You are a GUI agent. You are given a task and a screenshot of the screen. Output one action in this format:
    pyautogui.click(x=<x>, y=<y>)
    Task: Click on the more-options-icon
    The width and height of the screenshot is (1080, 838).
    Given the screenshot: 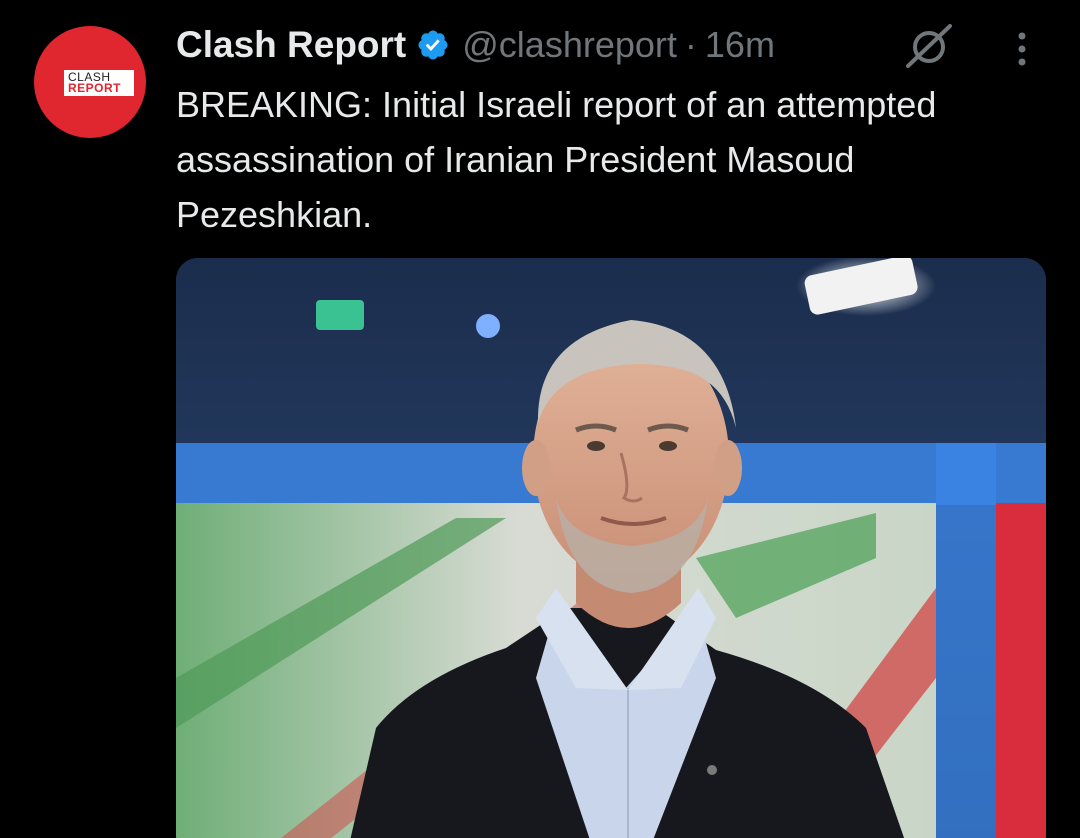 What is the action you would take?
    pyautogui.click(x=1022, y=50)
    